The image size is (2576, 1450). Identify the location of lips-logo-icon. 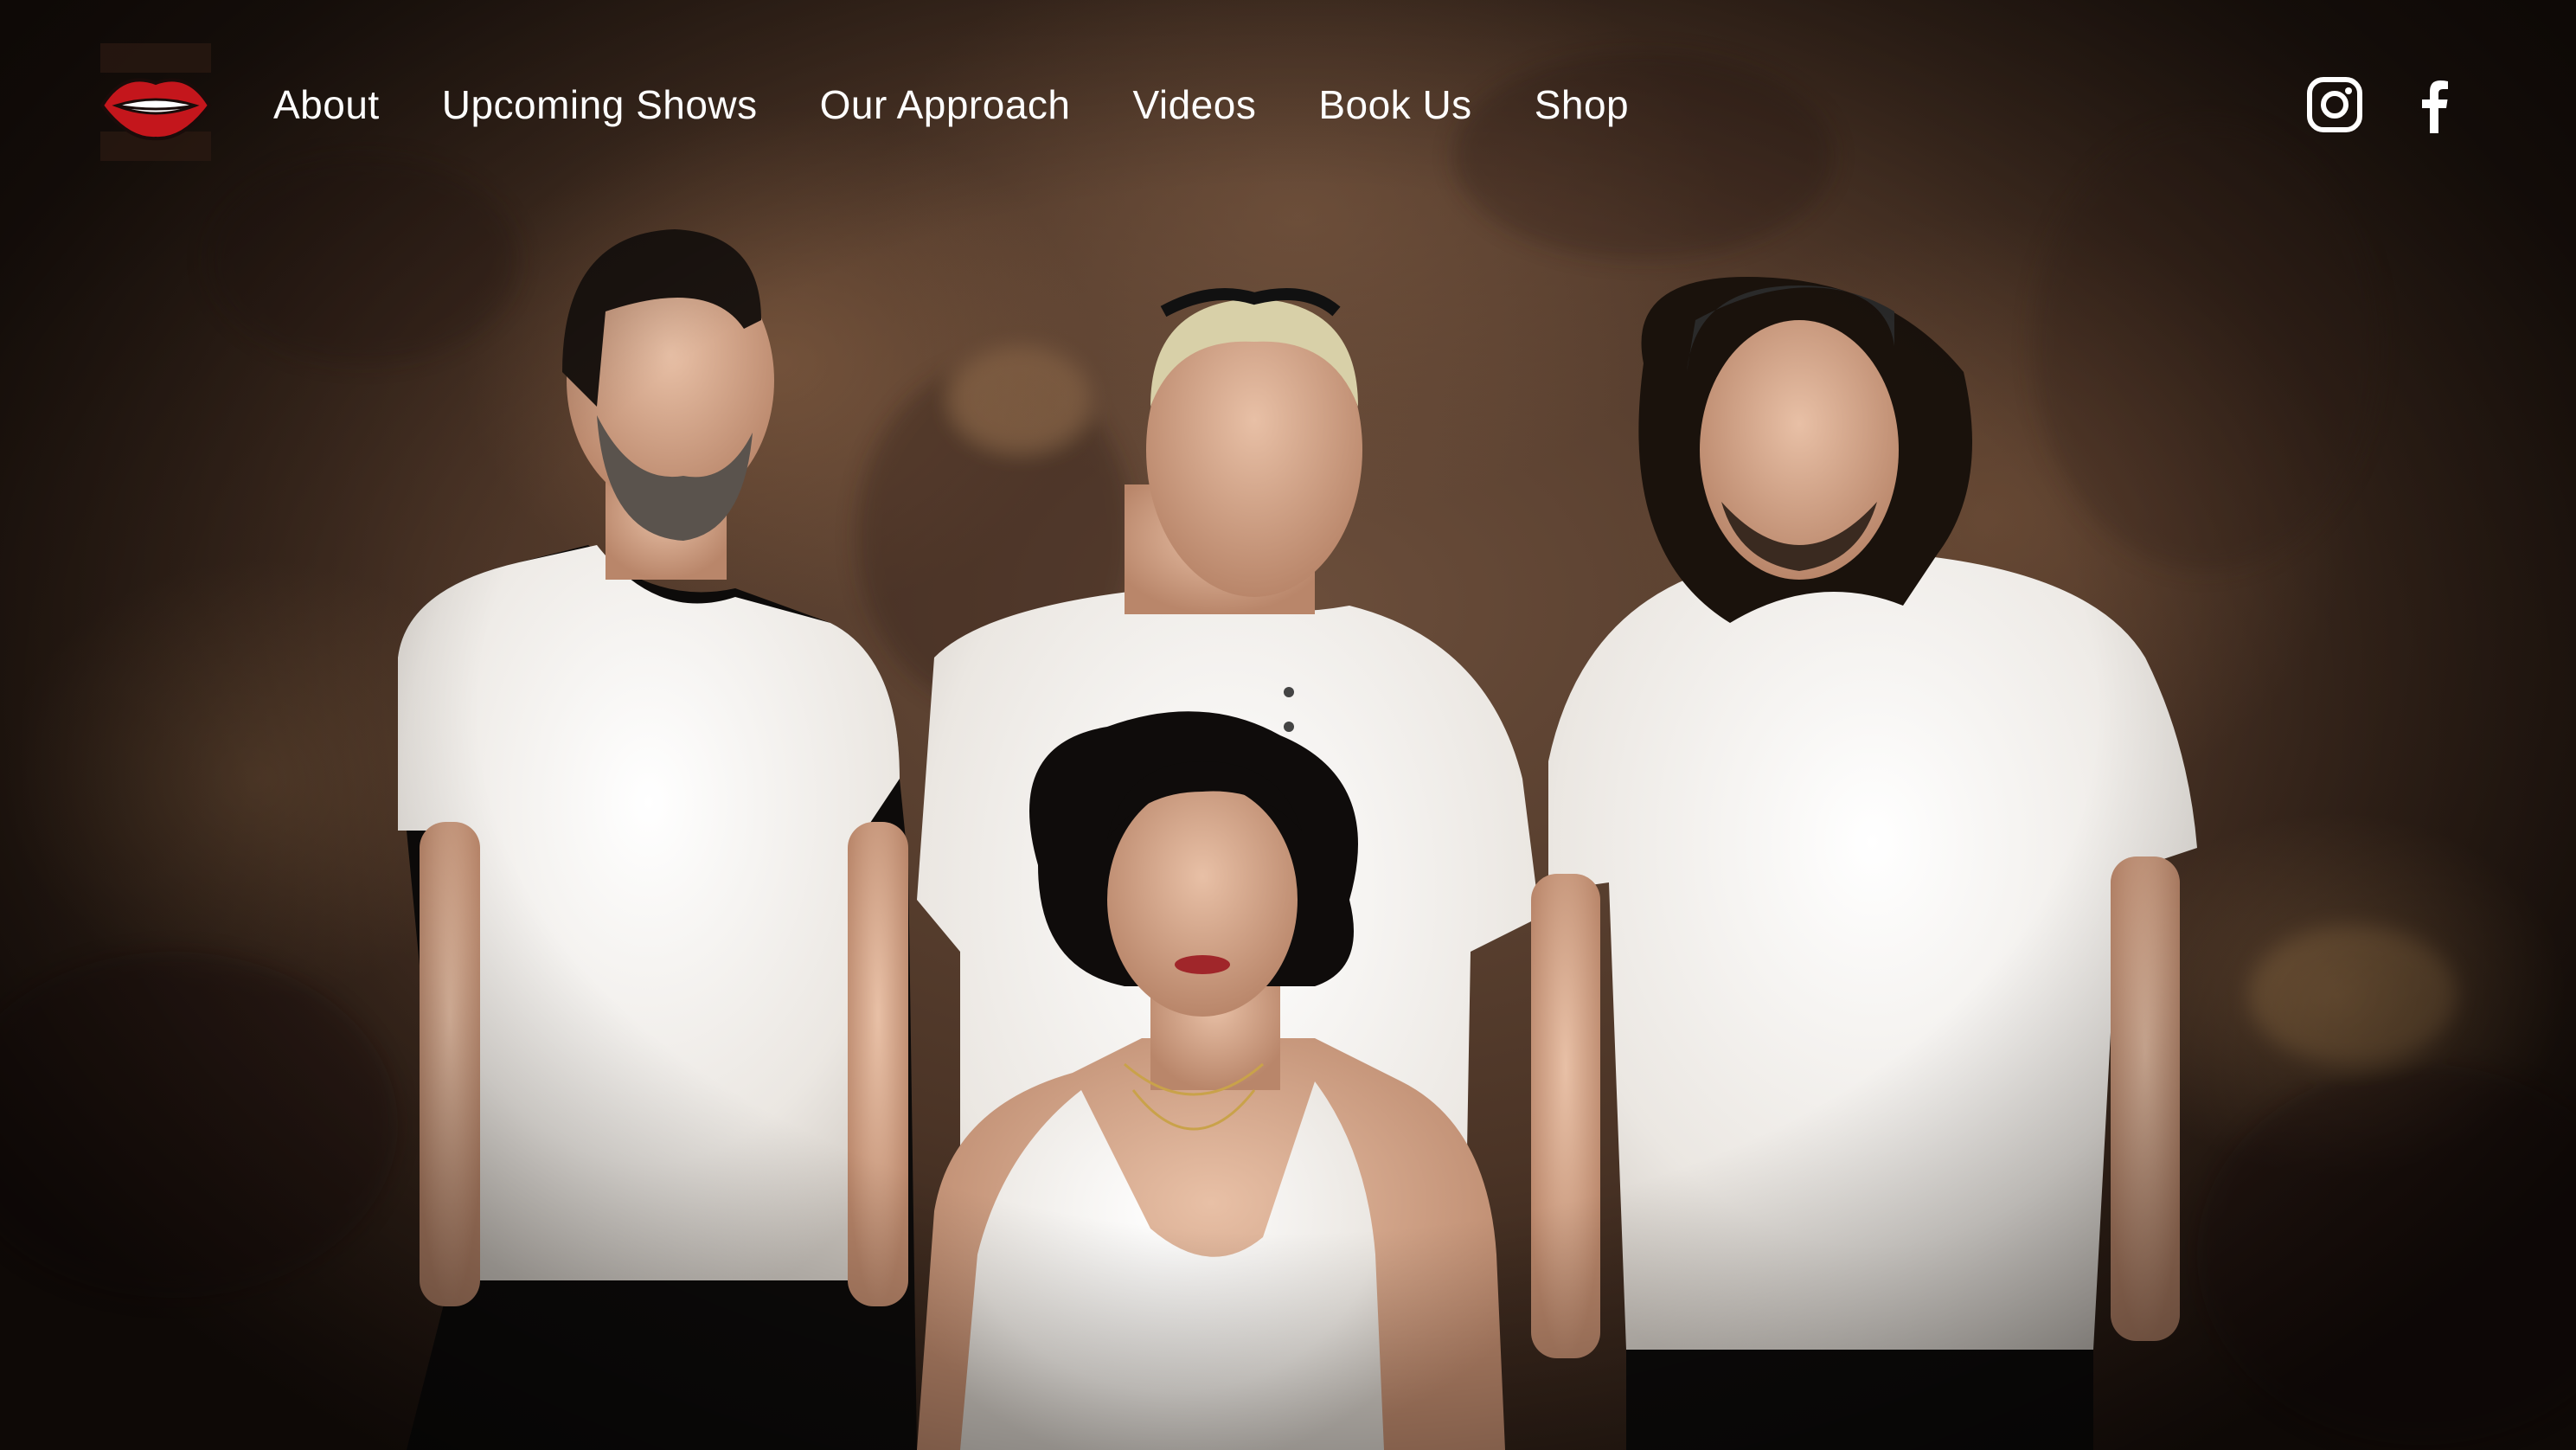
(156, 102).